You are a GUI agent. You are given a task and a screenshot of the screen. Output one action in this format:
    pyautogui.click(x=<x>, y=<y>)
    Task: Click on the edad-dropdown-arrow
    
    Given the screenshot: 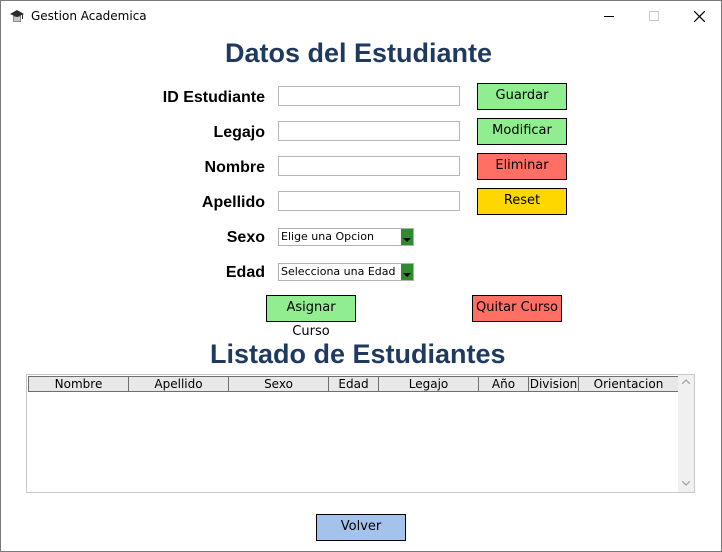 What is the action you would take?
    pyautogui.click(x=407, y=272)
    